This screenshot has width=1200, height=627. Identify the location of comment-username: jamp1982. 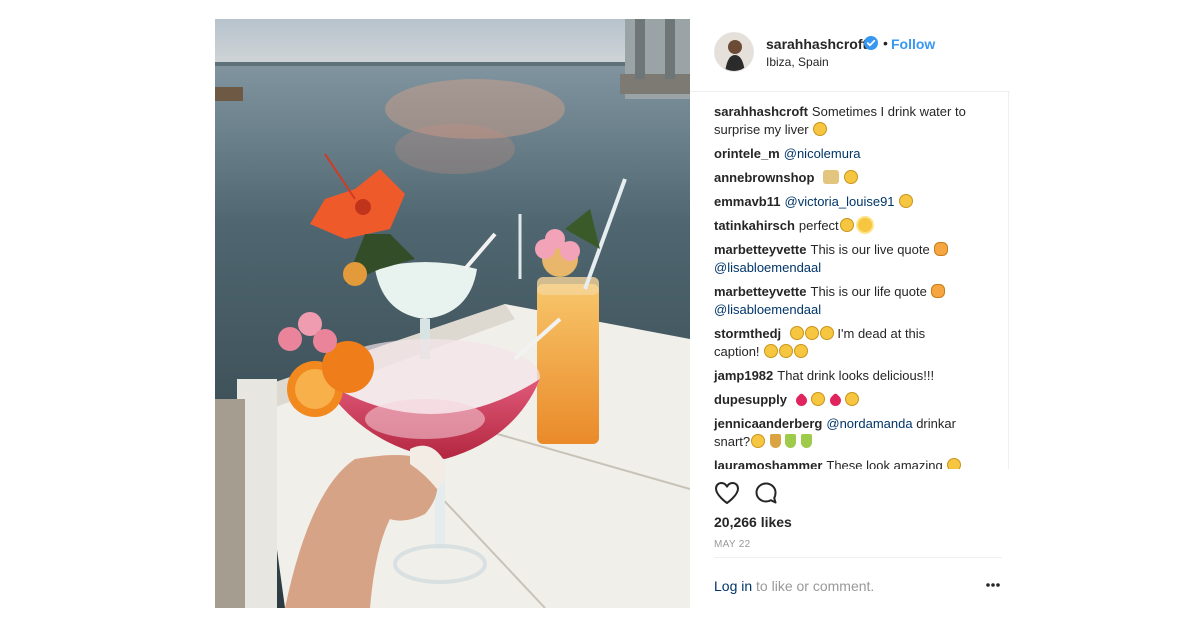
(743, 375).